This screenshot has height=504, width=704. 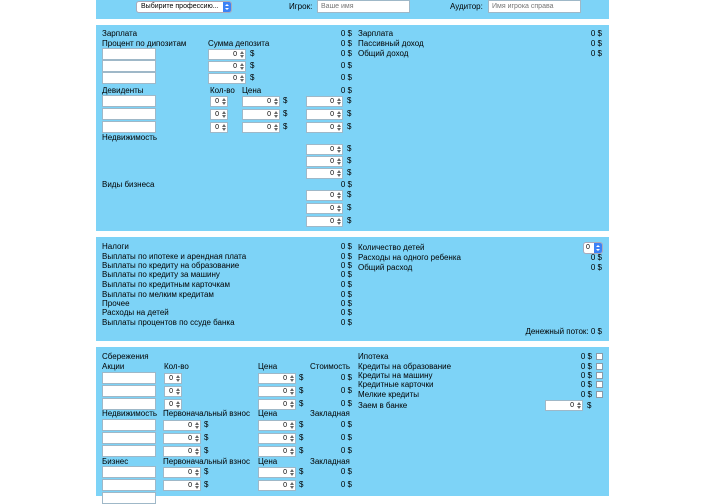 I want to click on business-income-currency: $, so click(x=349, y=207).